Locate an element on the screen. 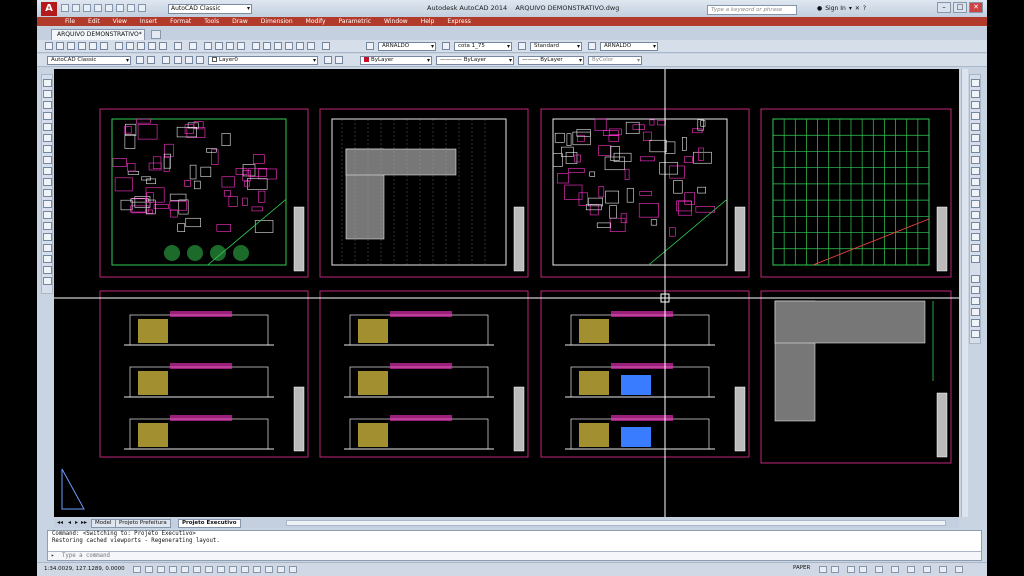  close-button: ✕ is located at coordinates (976, 7).